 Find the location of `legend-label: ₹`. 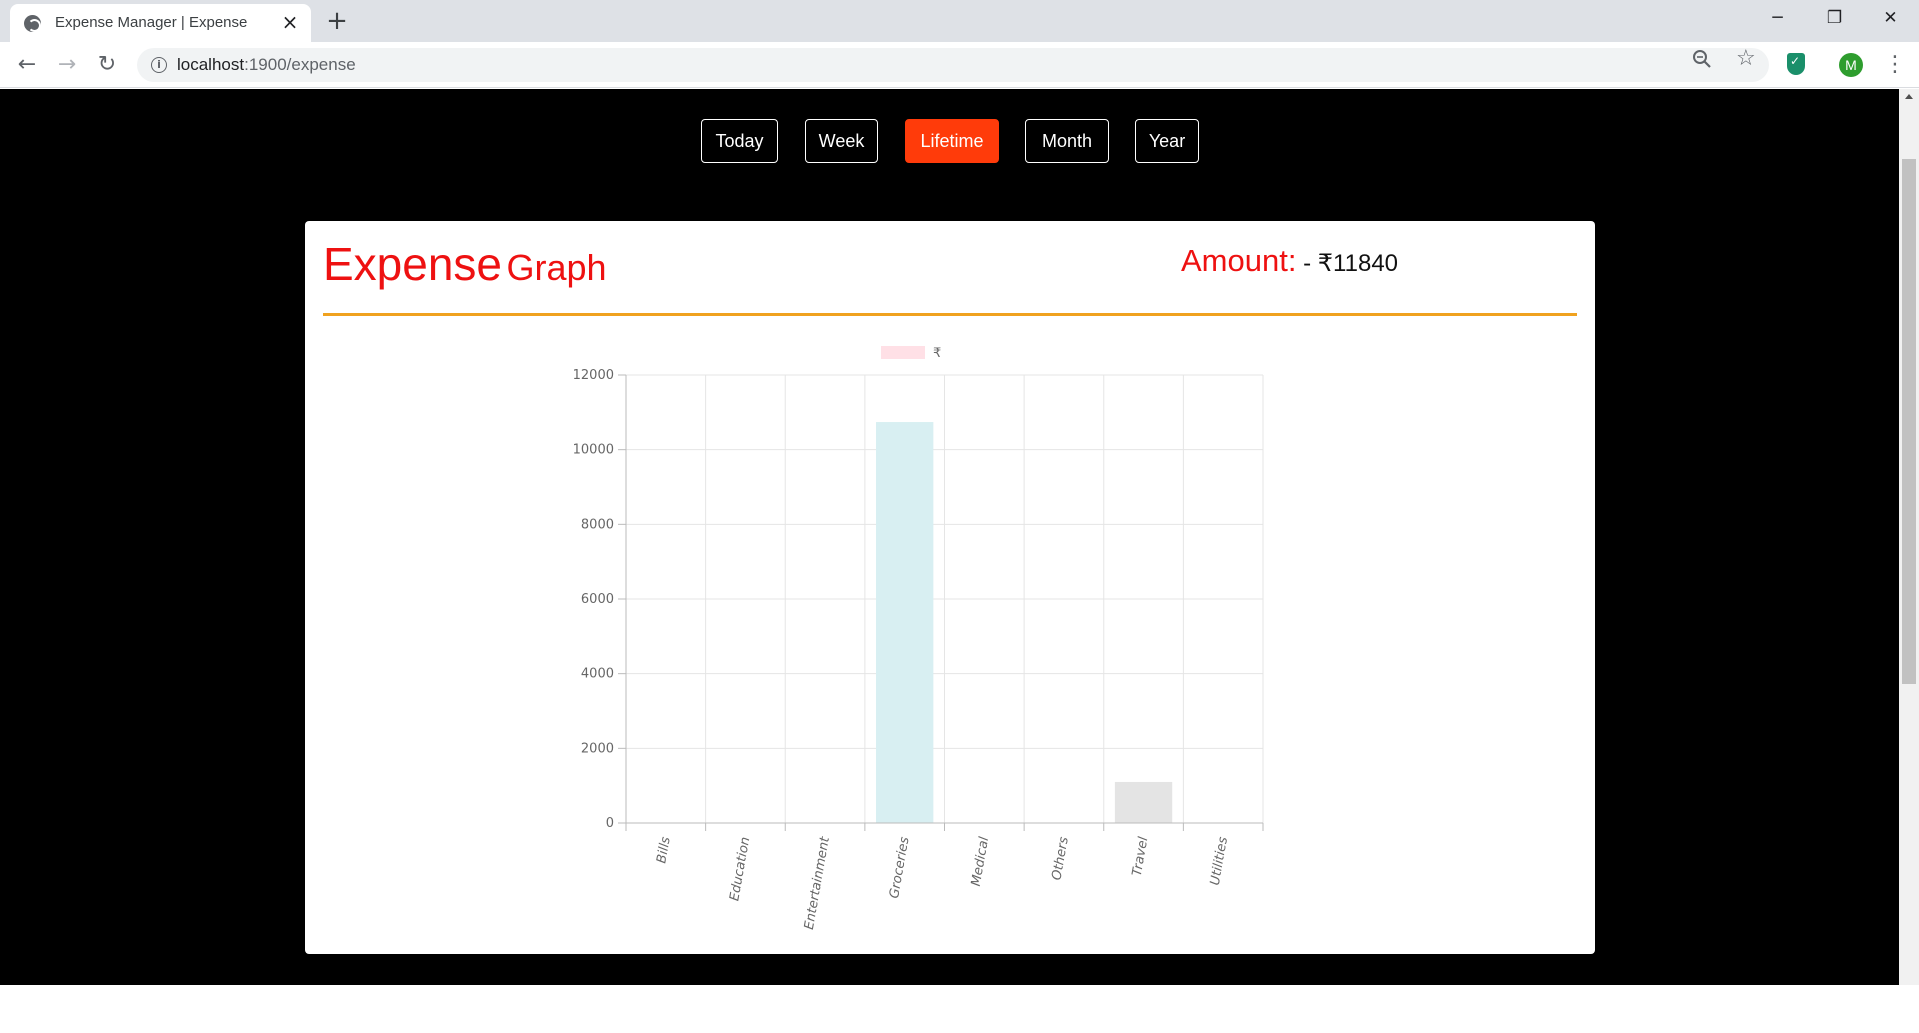

legend-label: ₹ is located at coordinates (937, 353).